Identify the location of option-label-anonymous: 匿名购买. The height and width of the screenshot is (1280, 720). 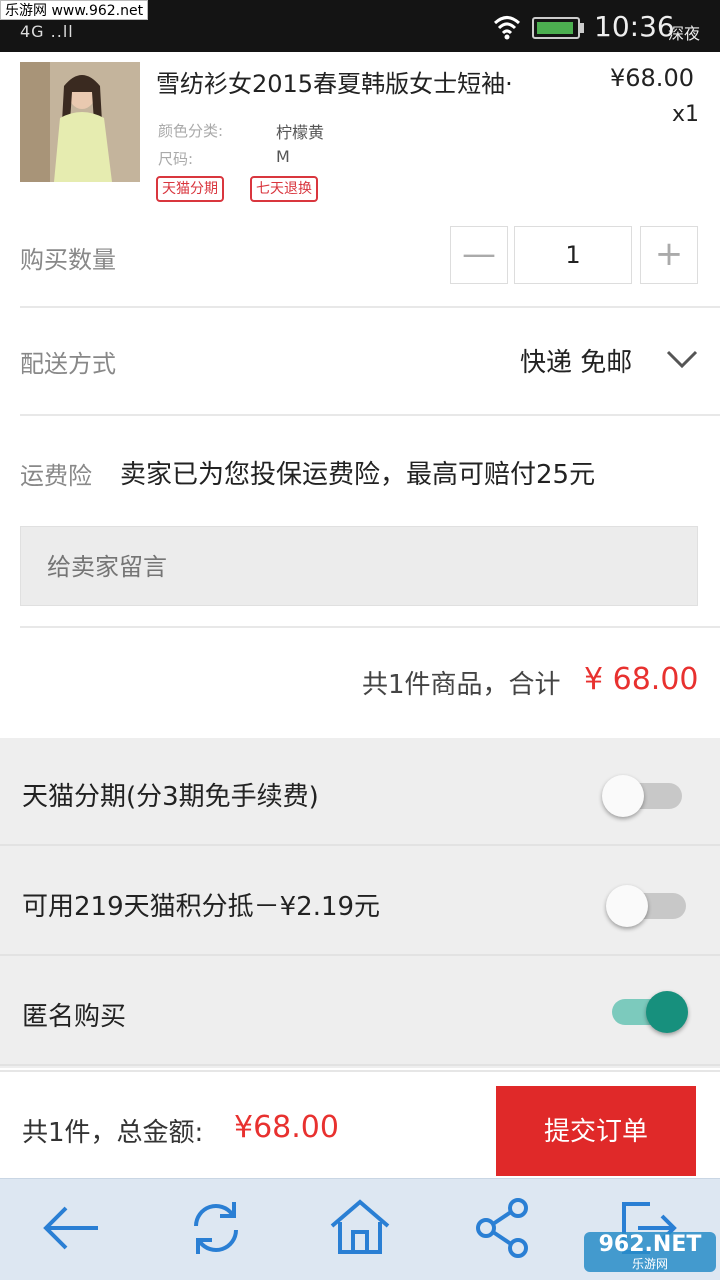
(74, 1017).